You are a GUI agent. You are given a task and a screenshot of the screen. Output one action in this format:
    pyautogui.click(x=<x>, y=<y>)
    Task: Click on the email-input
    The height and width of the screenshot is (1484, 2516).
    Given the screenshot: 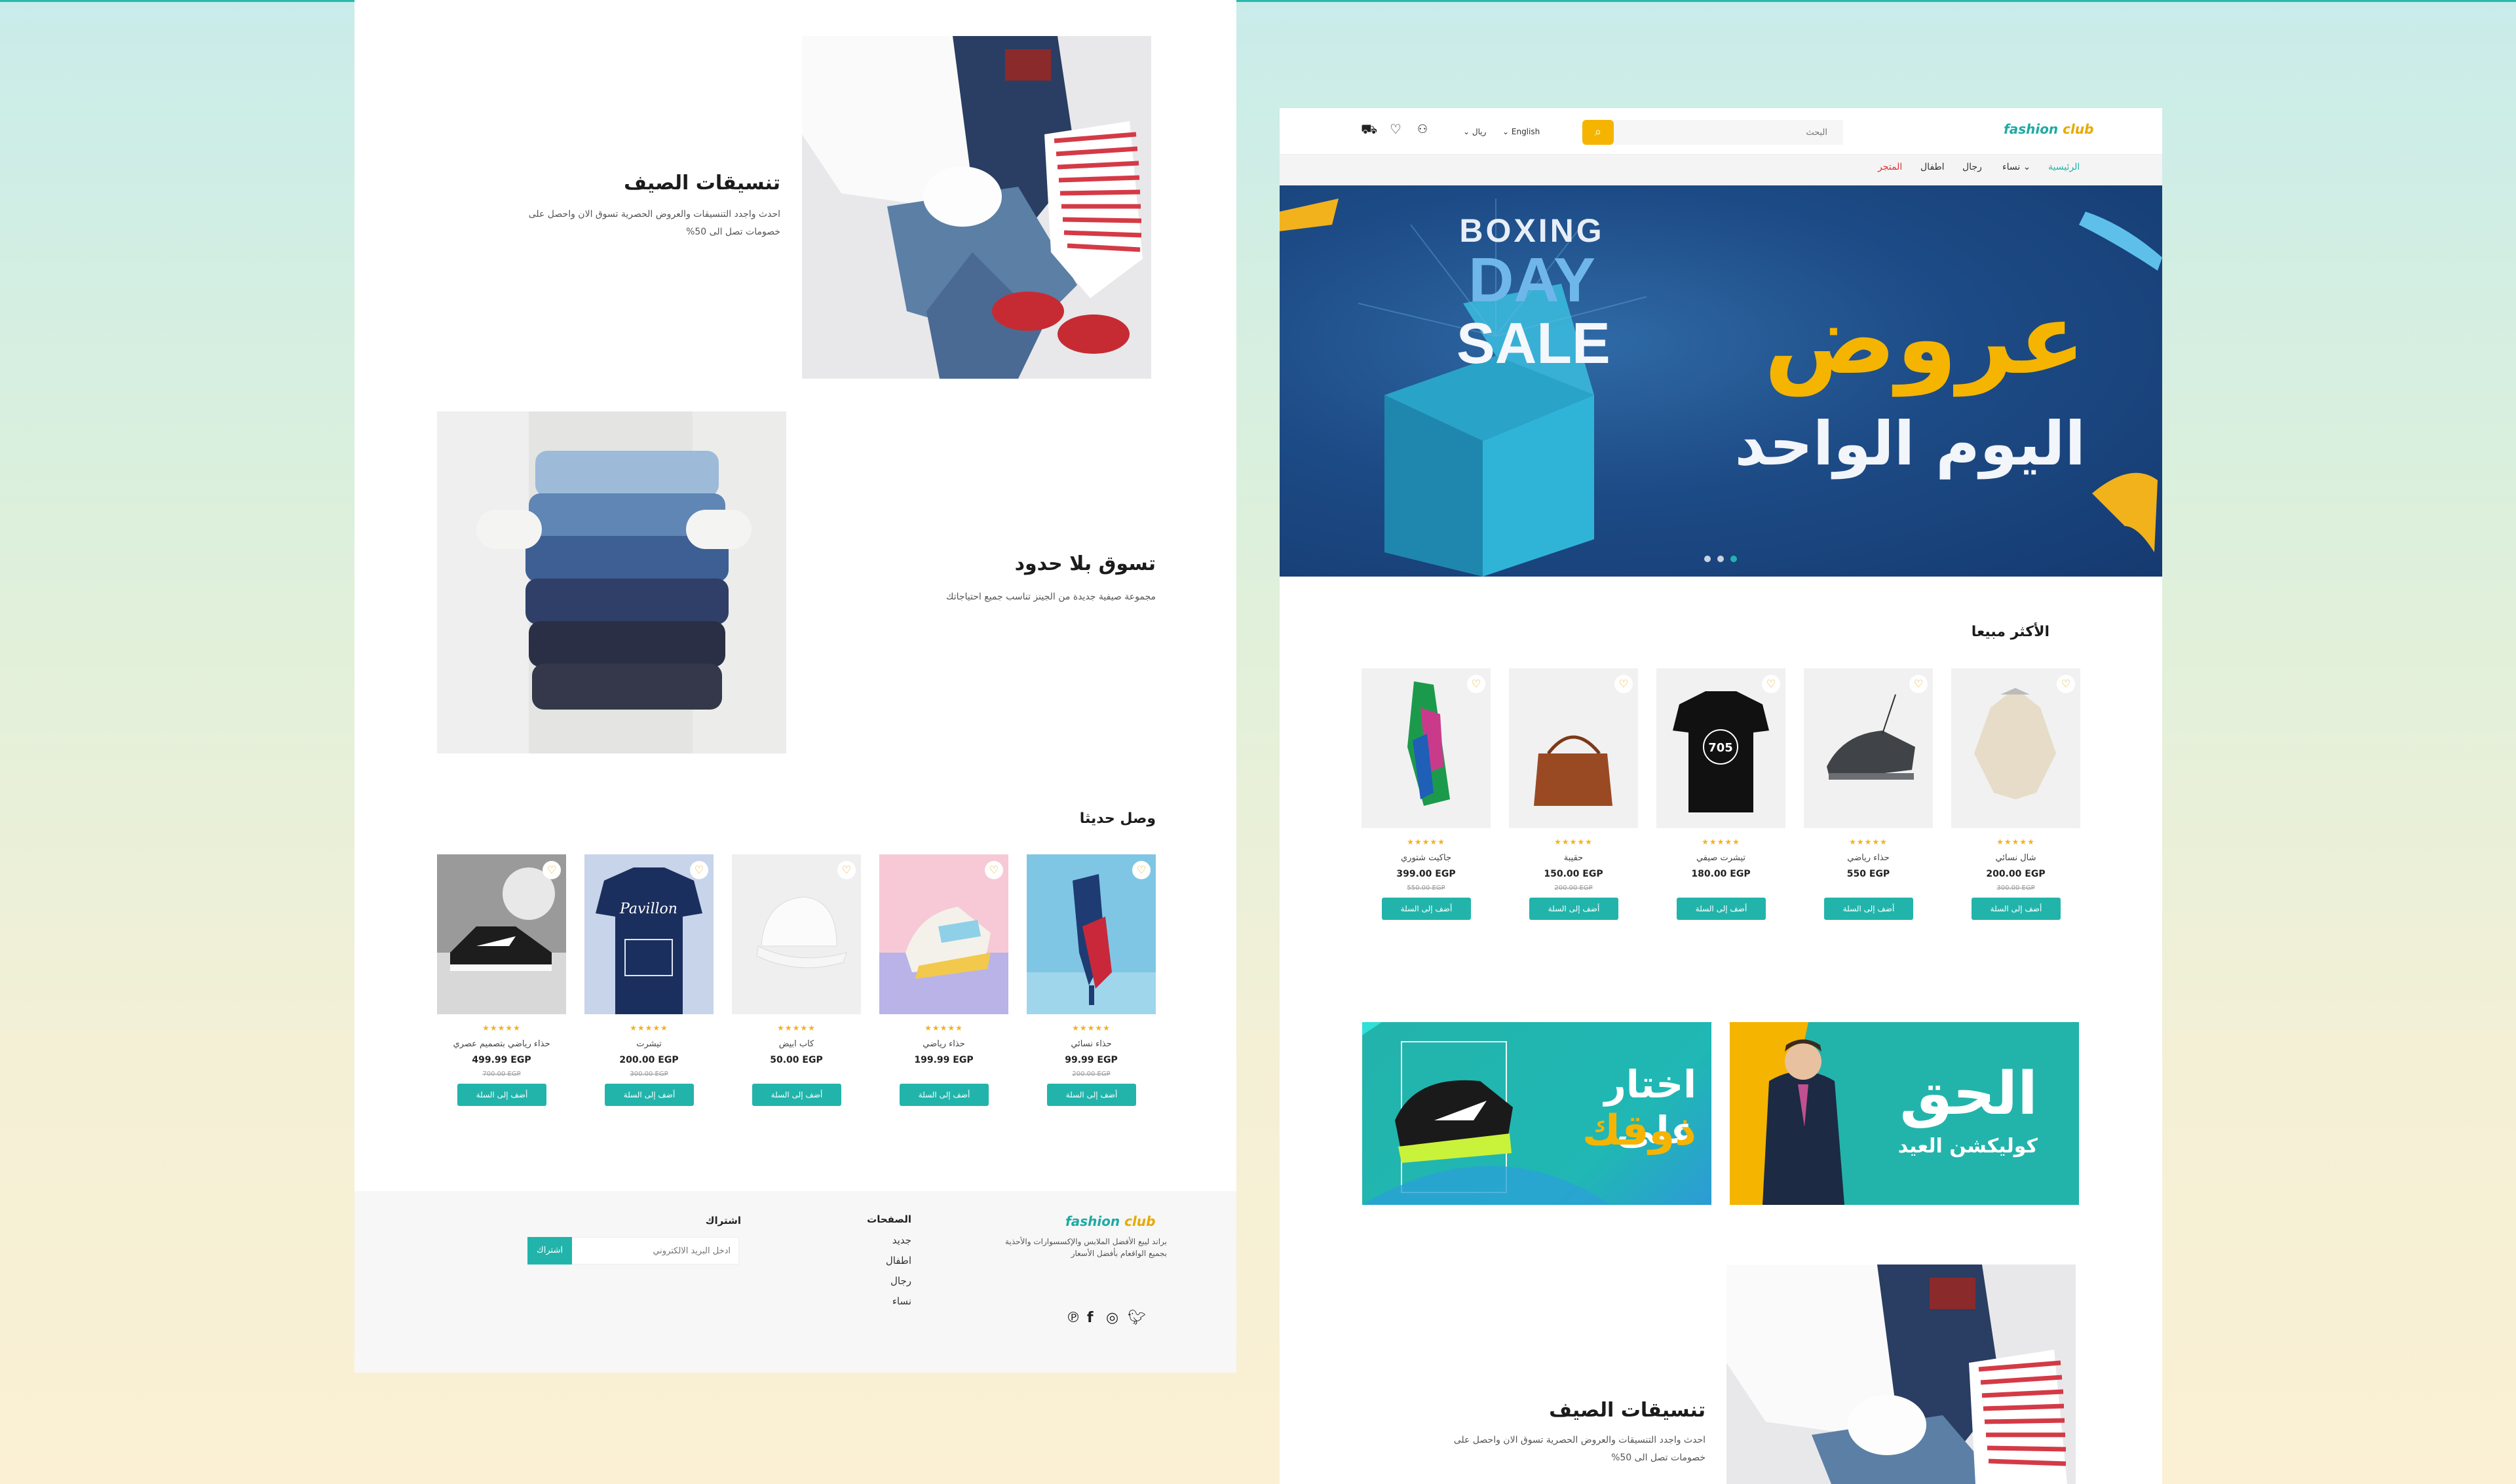 What is the action you would take?
    pyautogui.click(x=655, y=1251)
    